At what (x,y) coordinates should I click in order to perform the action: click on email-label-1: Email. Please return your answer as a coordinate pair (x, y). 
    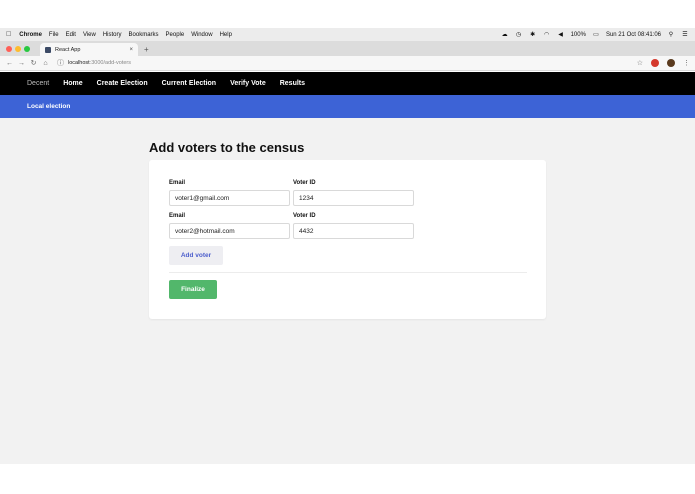
    Looking at the image, I should click on (177, 183).